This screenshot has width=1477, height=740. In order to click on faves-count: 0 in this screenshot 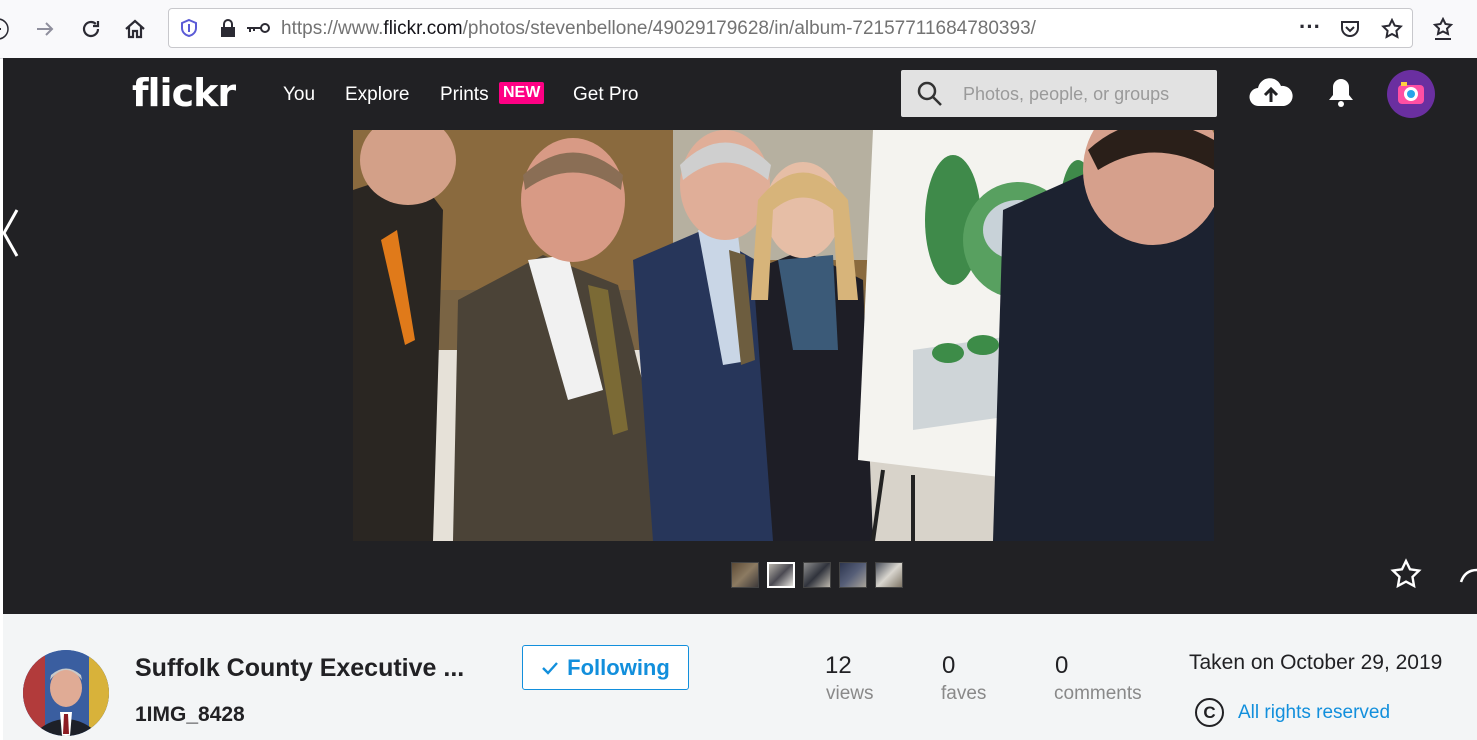, I will do `click(949, 665)`.